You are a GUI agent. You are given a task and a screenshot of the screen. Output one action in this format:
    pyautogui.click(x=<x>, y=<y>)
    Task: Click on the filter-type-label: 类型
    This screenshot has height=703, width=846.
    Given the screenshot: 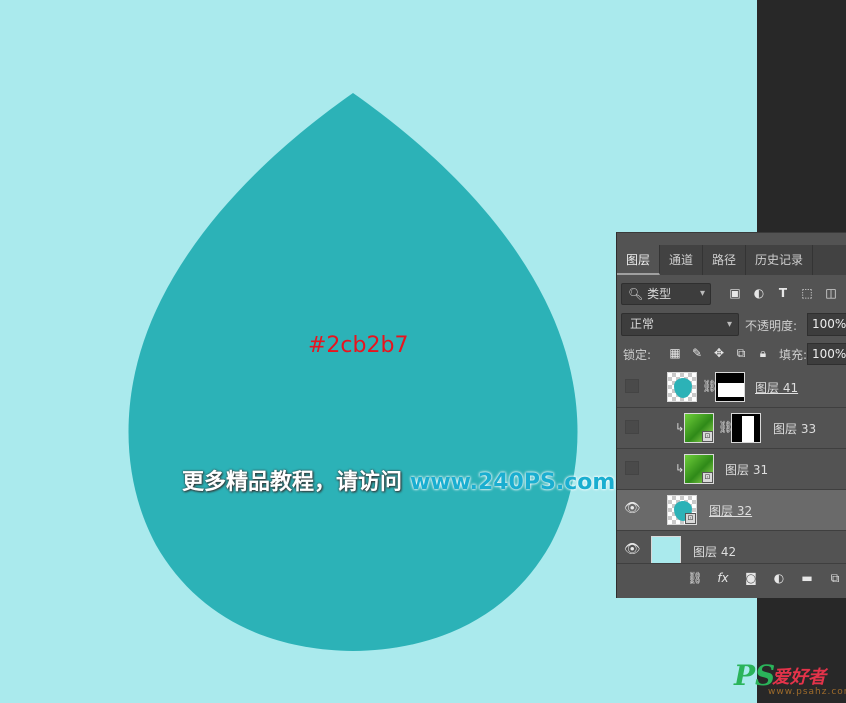 What is the action you would take?
    pyautogui.click(x=659, y=294)
    